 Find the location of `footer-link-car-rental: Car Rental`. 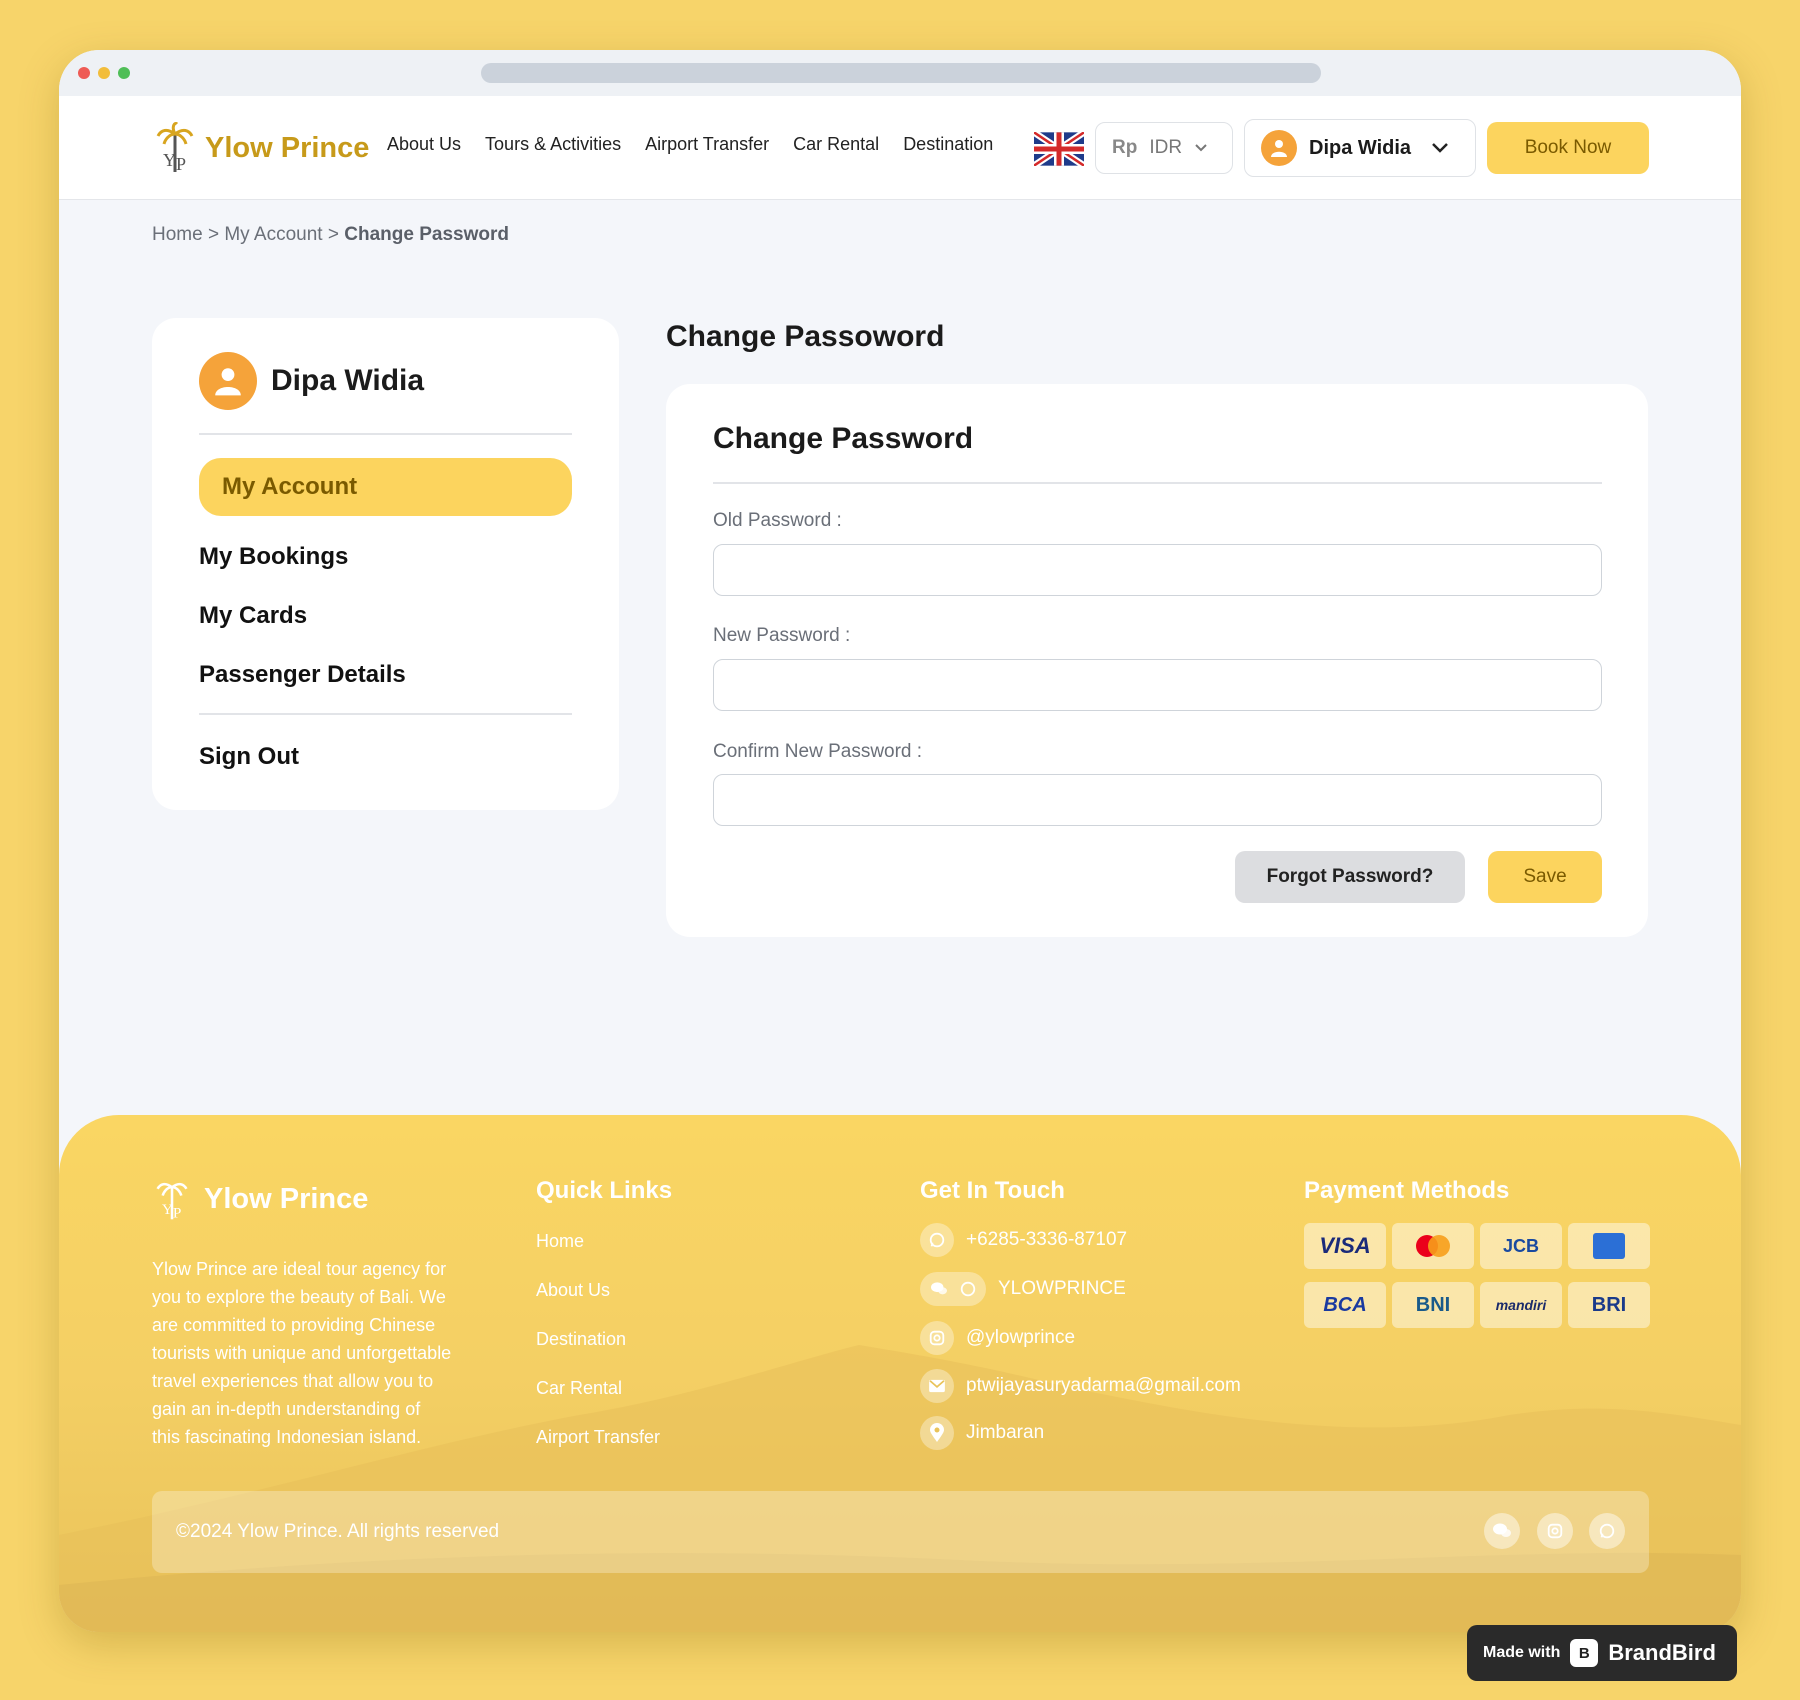

footer-link-car-rental: Car Rental is located at coordinates (579, 1388).